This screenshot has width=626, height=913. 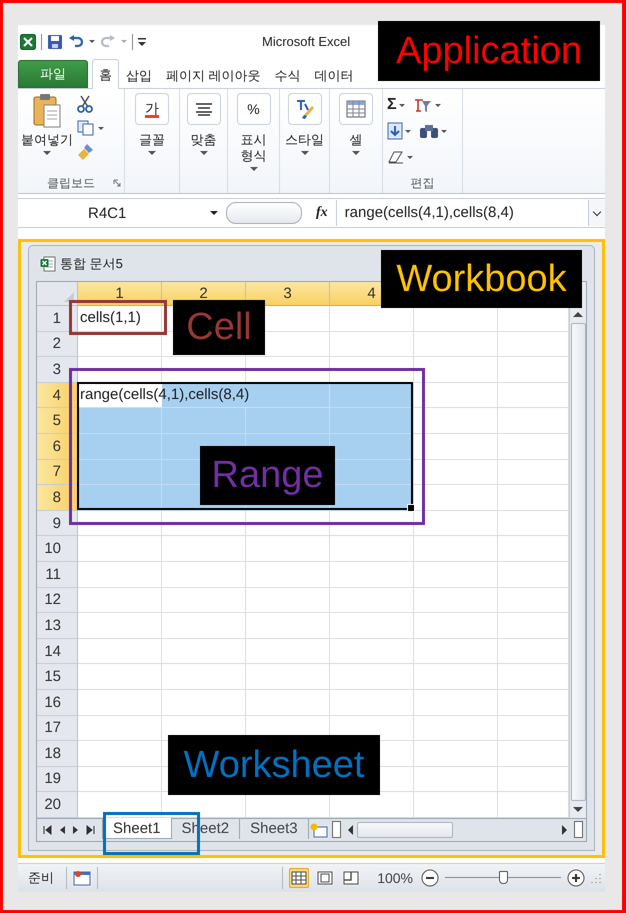 I want to click on annotation-tooltip: Cell, so click(x=219, y=327).